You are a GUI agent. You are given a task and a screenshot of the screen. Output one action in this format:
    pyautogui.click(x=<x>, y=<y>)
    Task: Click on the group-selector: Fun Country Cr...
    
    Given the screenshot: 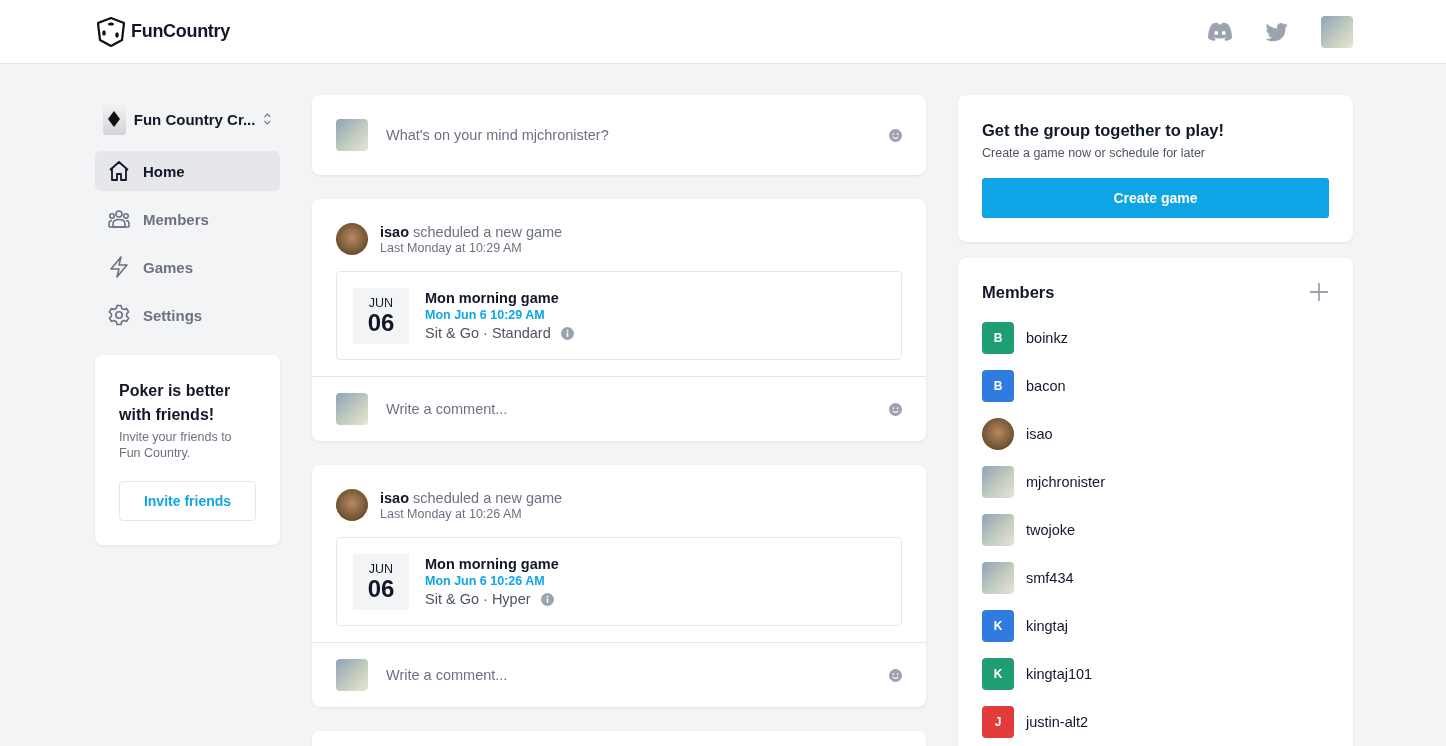 What is the action you would take?
    pyautogui.click(x=187, y=119)
    